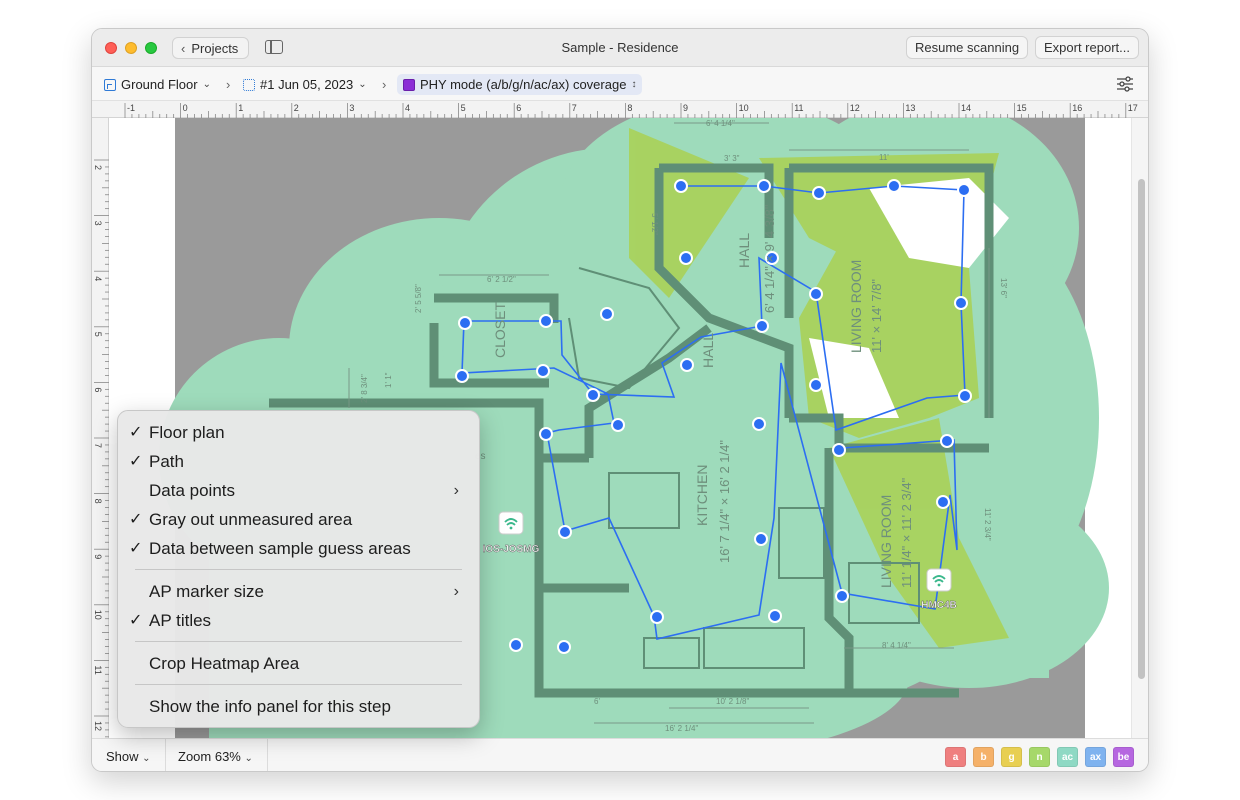 This screenshot has height=800, width=1240. What do you see at coordinates (418, 298) in the screenshot?
I see `dimension-label: 2' 5 5/8"` at bounding box center [418, 298].